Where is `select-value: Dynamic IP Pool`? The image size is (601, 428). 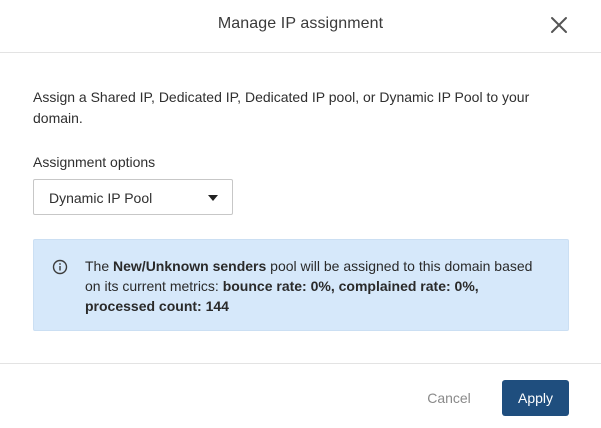
select-value: Dynamic IP Pool is located at coordinates (101, 198).